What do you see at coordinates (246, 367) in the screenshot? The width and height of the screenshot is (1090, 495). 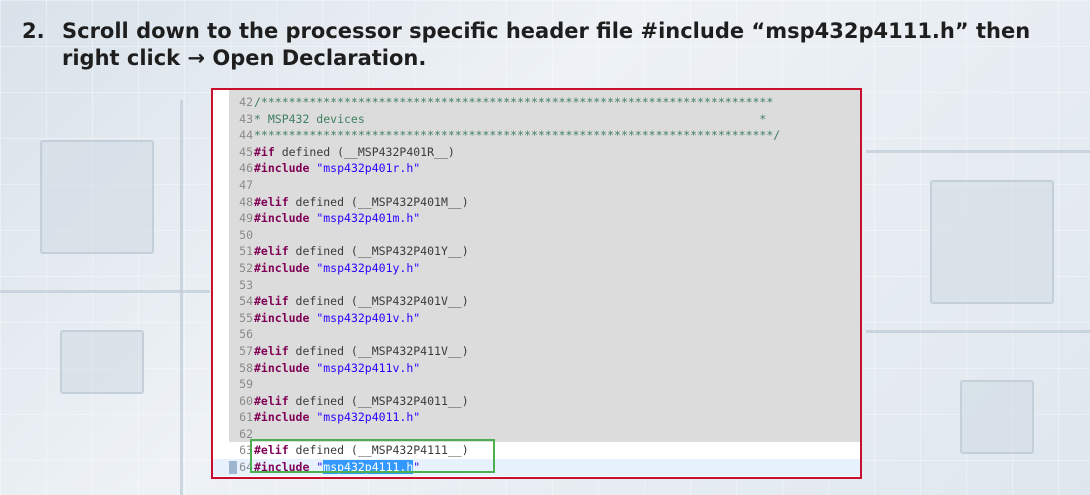 I see `line-number: 58` at bounding box center [246, 367].